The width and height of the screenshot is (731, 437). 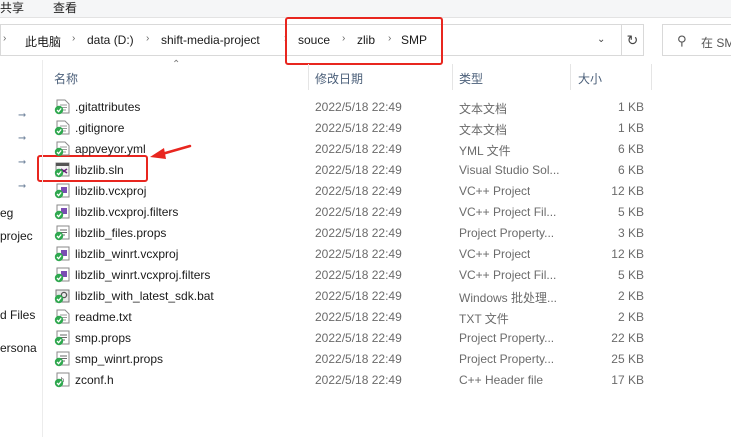 I want to click on refresh-icon: ↻, so click(x=632, y=40).